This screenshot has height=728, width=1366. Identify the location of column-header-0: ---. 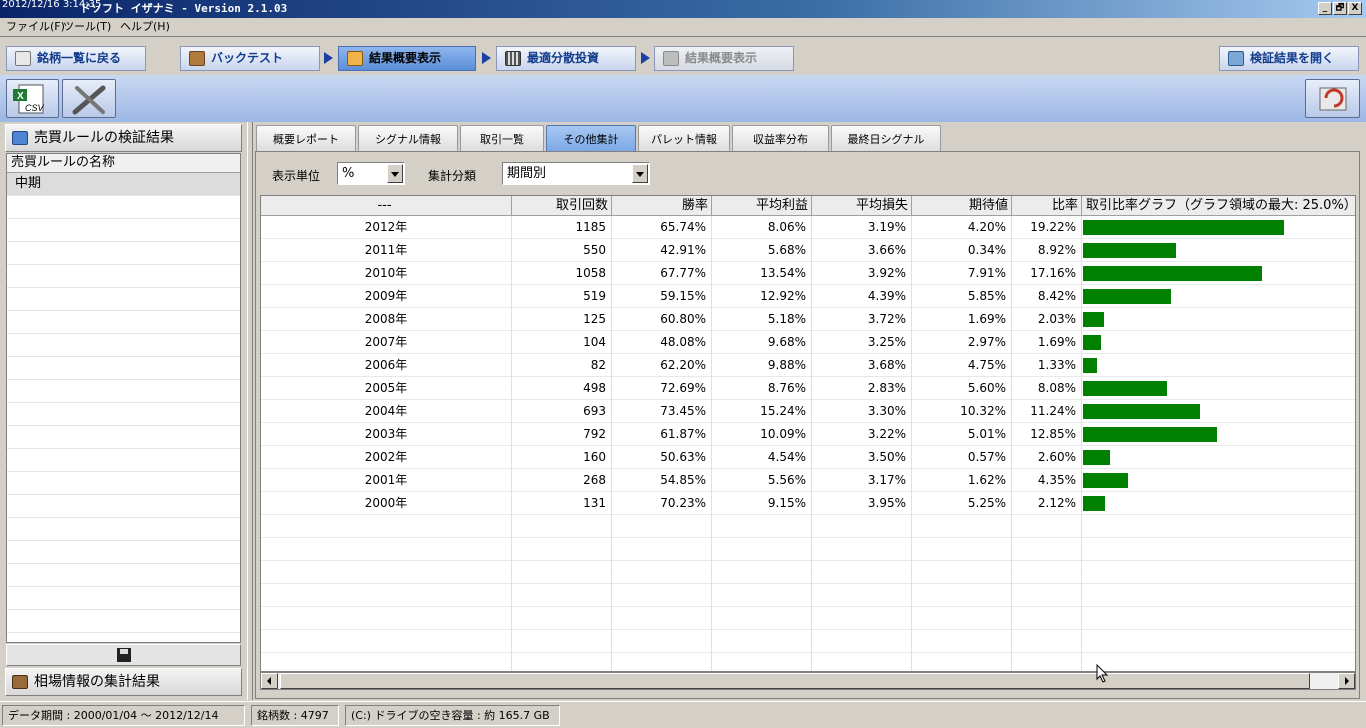
(386, 206).